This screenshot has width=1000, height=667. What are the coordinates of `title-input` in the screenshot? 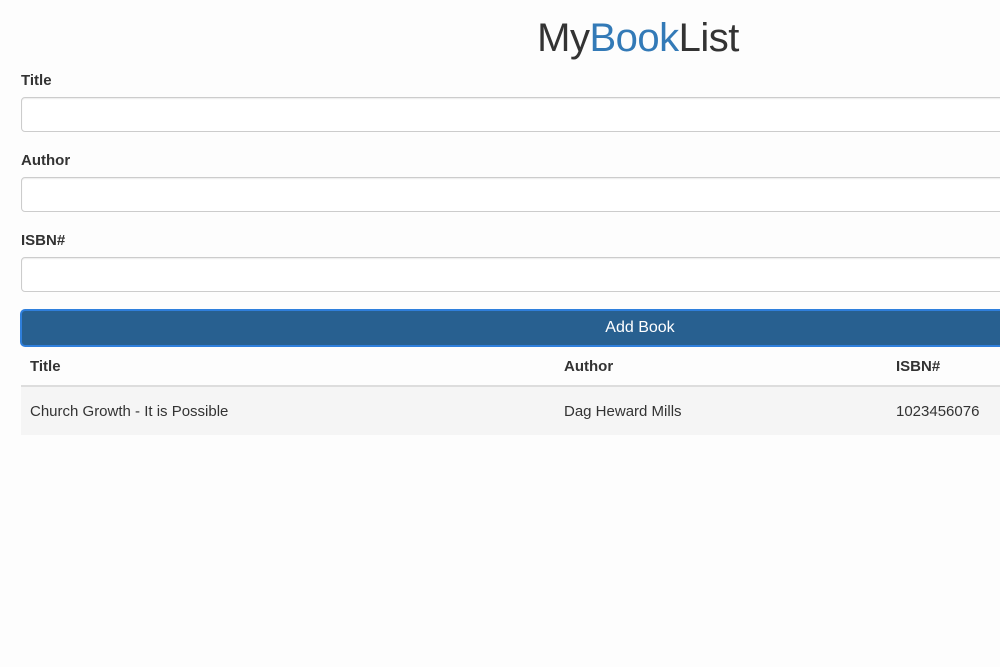 It's located at (510, 114).